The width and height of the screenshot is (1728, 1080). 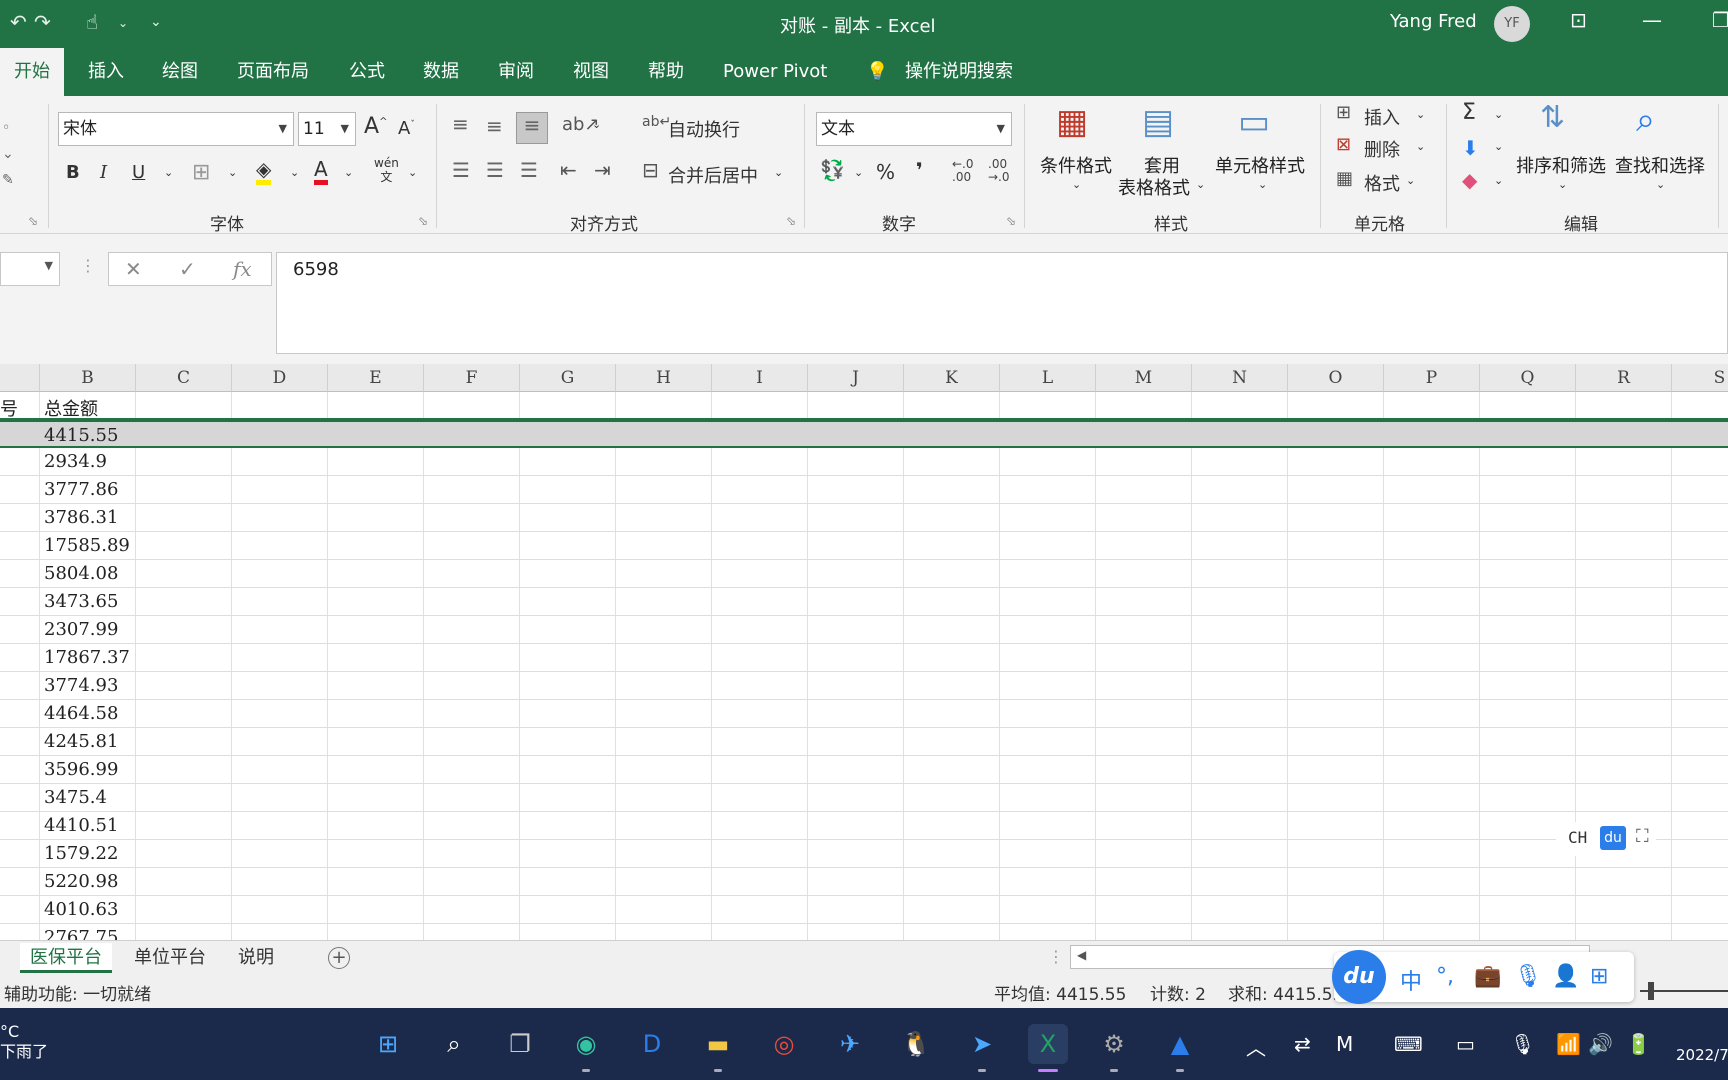 What do you see at coordinates (1076, 184) in the screenshot?
I see `conditional-format-dropdown-icon: ⌄` at bounding box center [1076, 184].